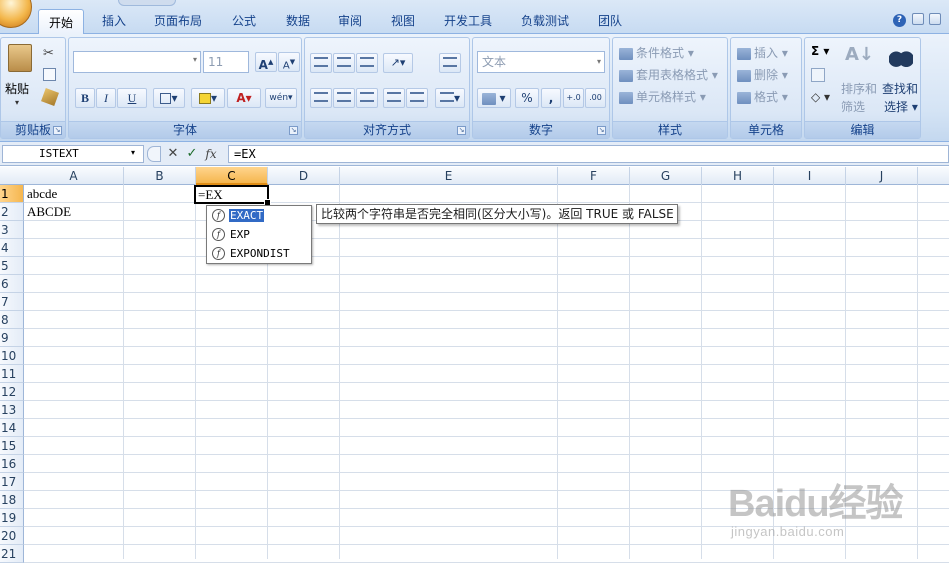  I want to click on office-button, so click(16, 14).